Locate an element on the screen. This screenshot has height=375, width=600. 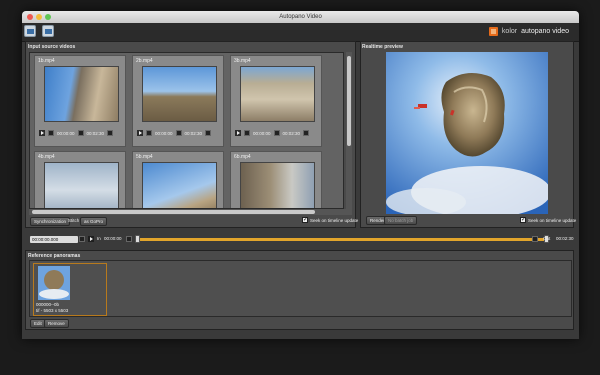
reference-panel-title: Reference panoramas is located at coordinates (54, 256).